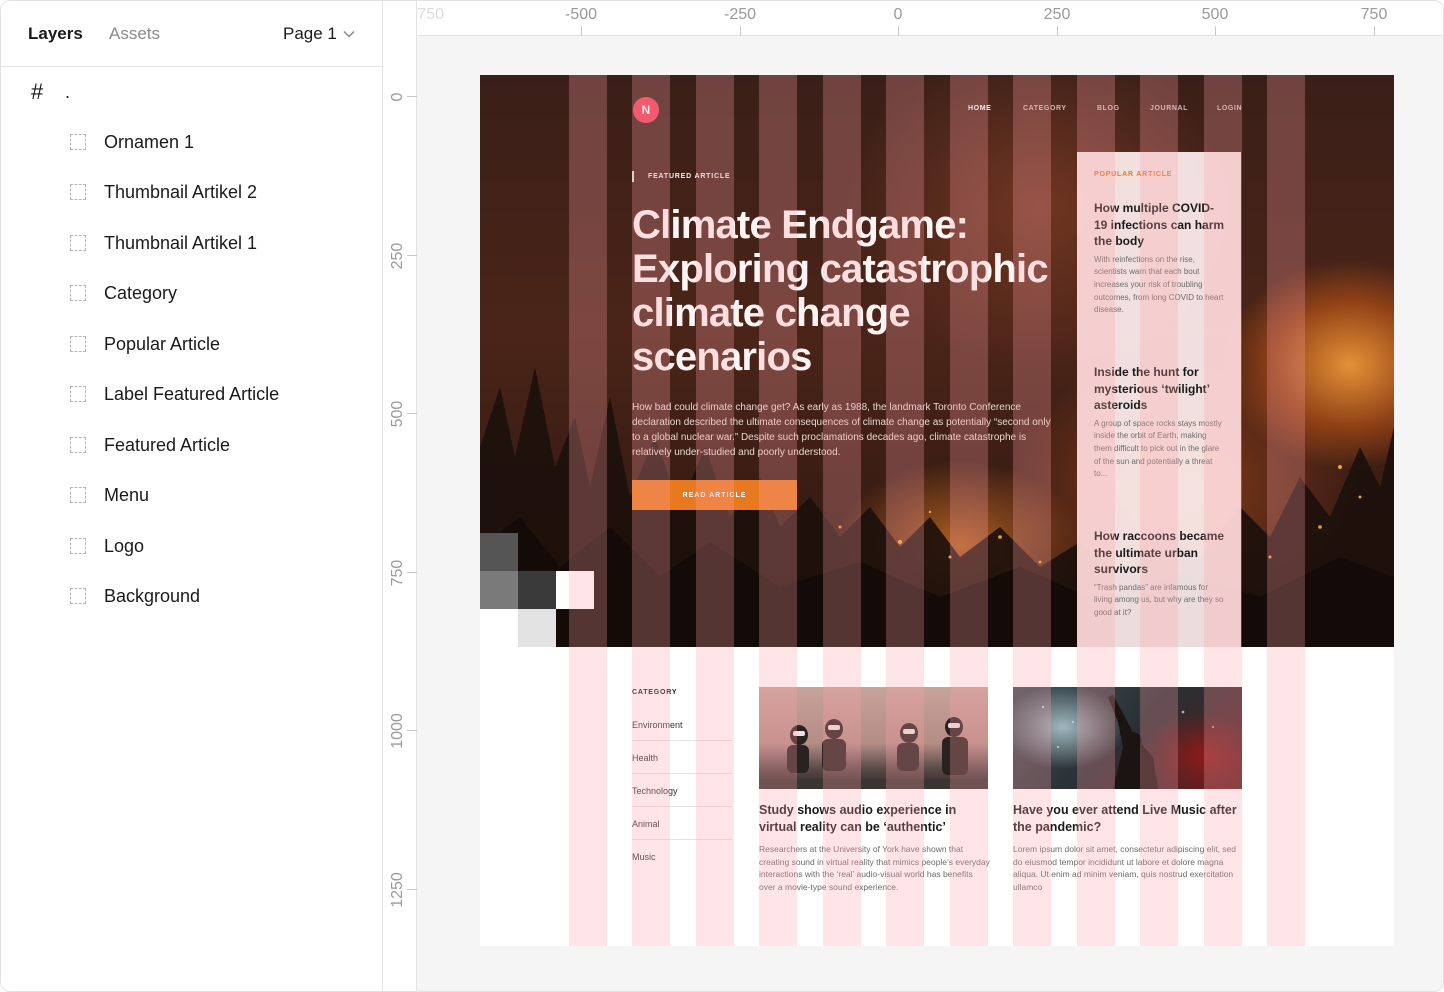  What do you see at coordinates (181, 243) in the screenshot?
I see `layer-name: Thumbnail Artikel 1` at bounding box center [181, 243].